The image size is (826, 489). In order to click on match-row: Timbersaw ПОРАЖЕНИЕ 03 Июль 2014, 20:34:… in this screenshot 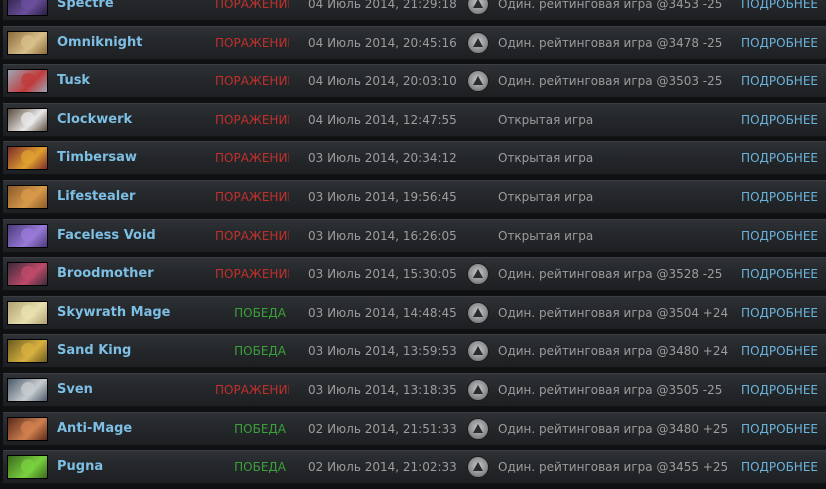, I will do `click(414, 158)`.